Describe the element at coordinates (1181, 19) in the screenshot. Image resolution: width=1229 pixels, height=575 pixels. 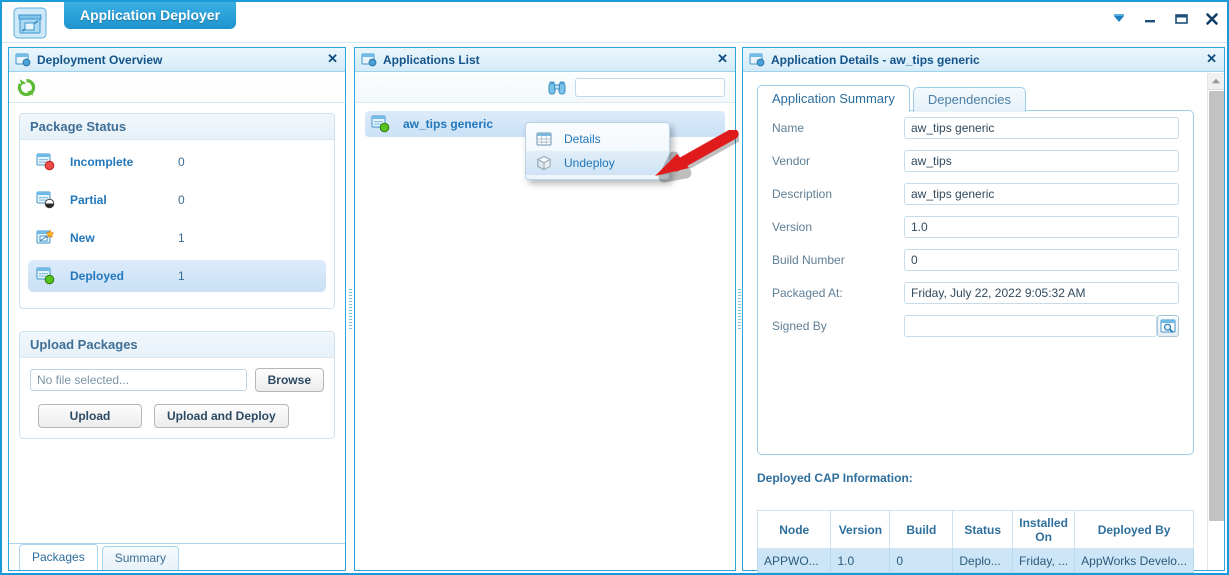
I see `maximize-button` at that location.